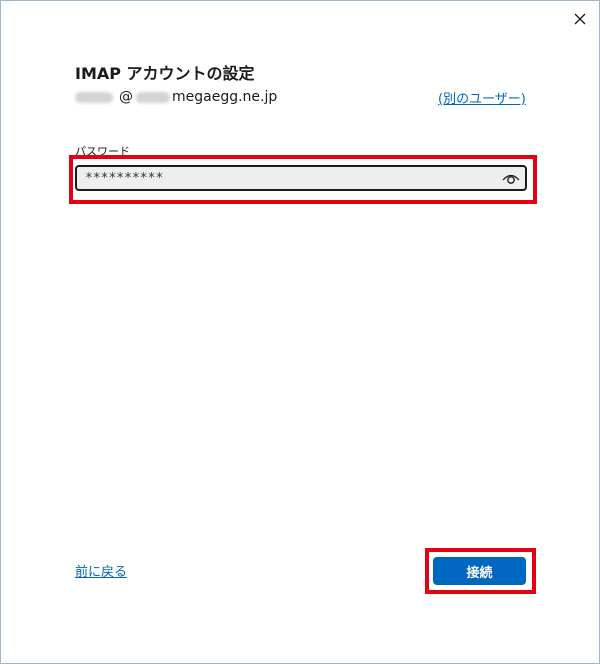 The image size is (600, 664). I want to click on dialog-title: IMAP アカウントの設定, so click(165, 73).